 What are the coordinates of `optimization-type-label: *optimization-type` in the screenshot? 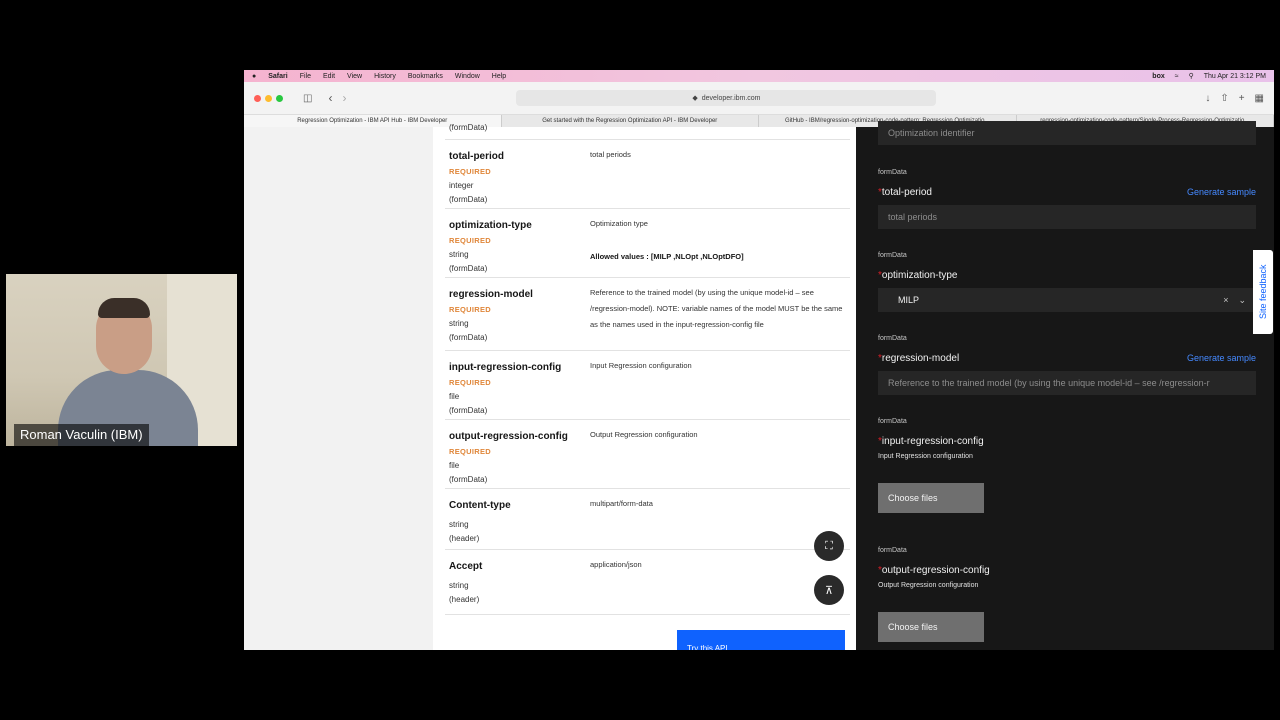 It's located at (918, 275).